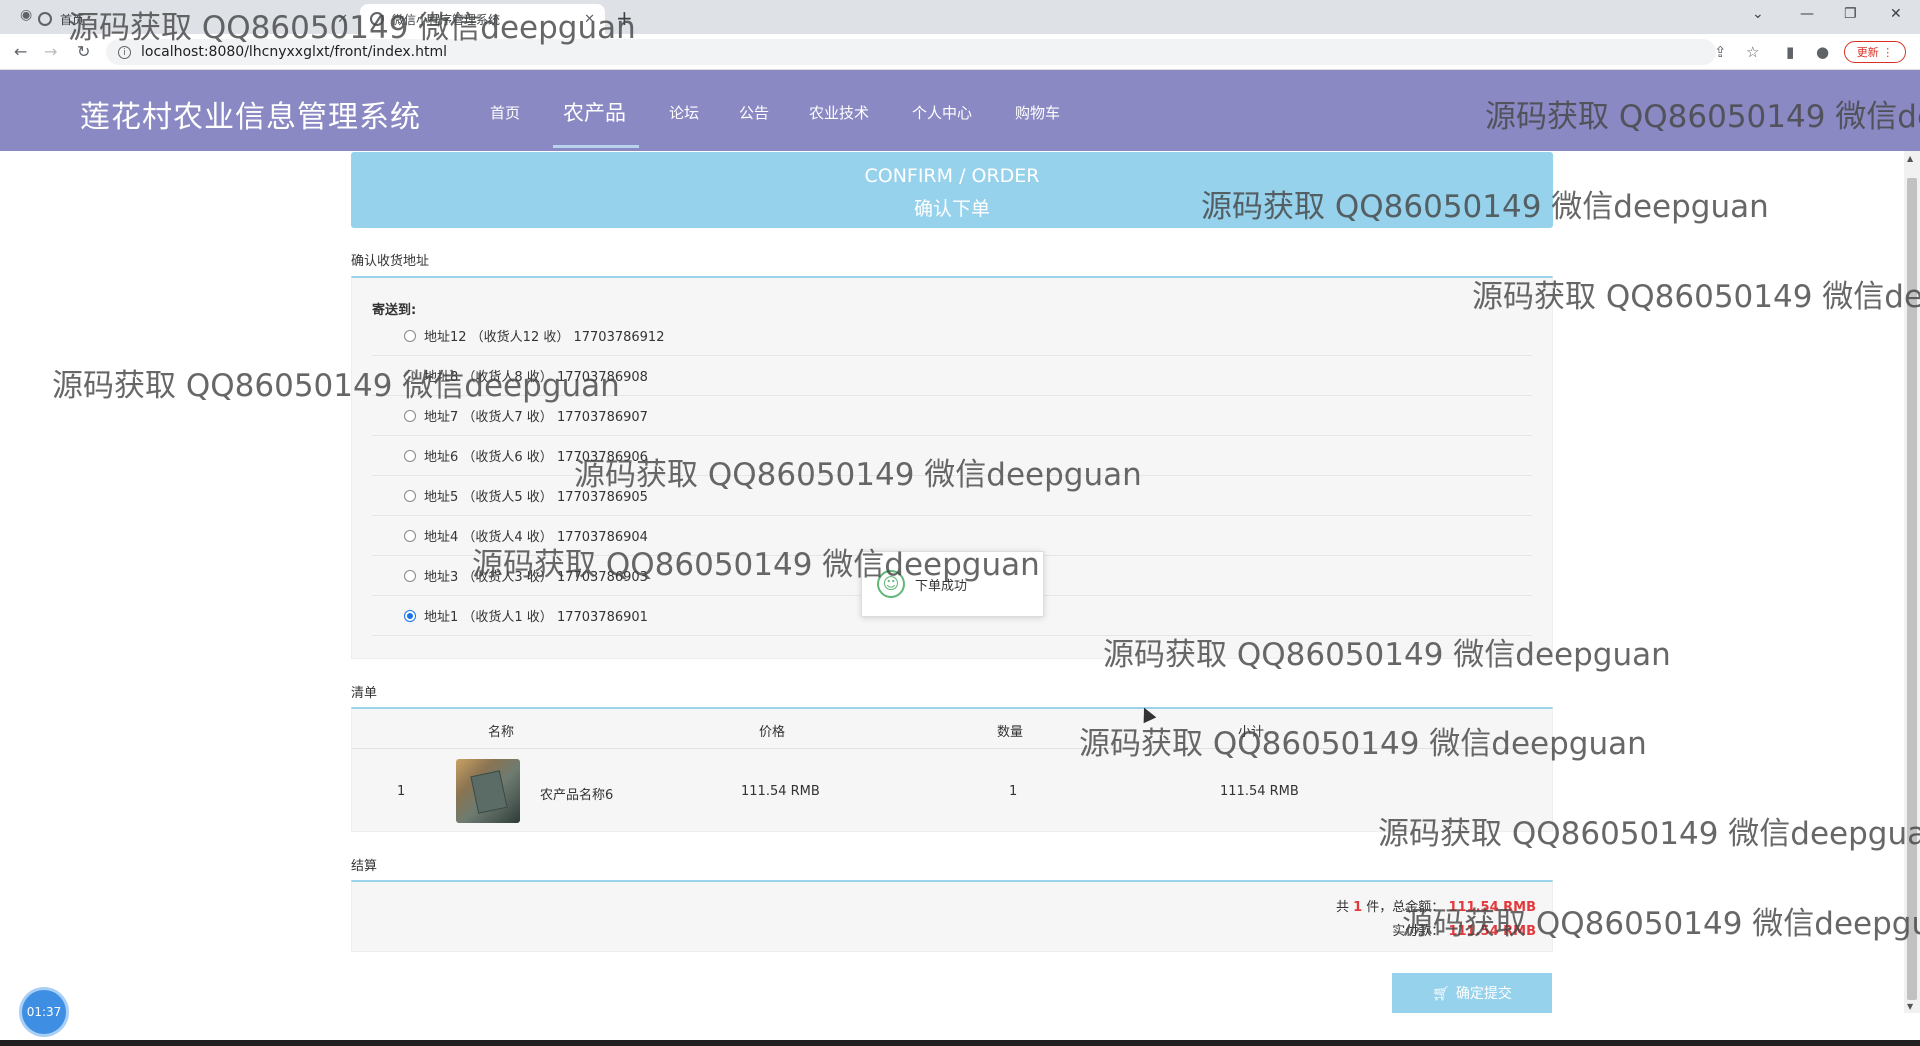  What do you see at coordinates (505, 112) in the screenshot?
I see `nav-home: 首页` at bounding box center [505, 112].